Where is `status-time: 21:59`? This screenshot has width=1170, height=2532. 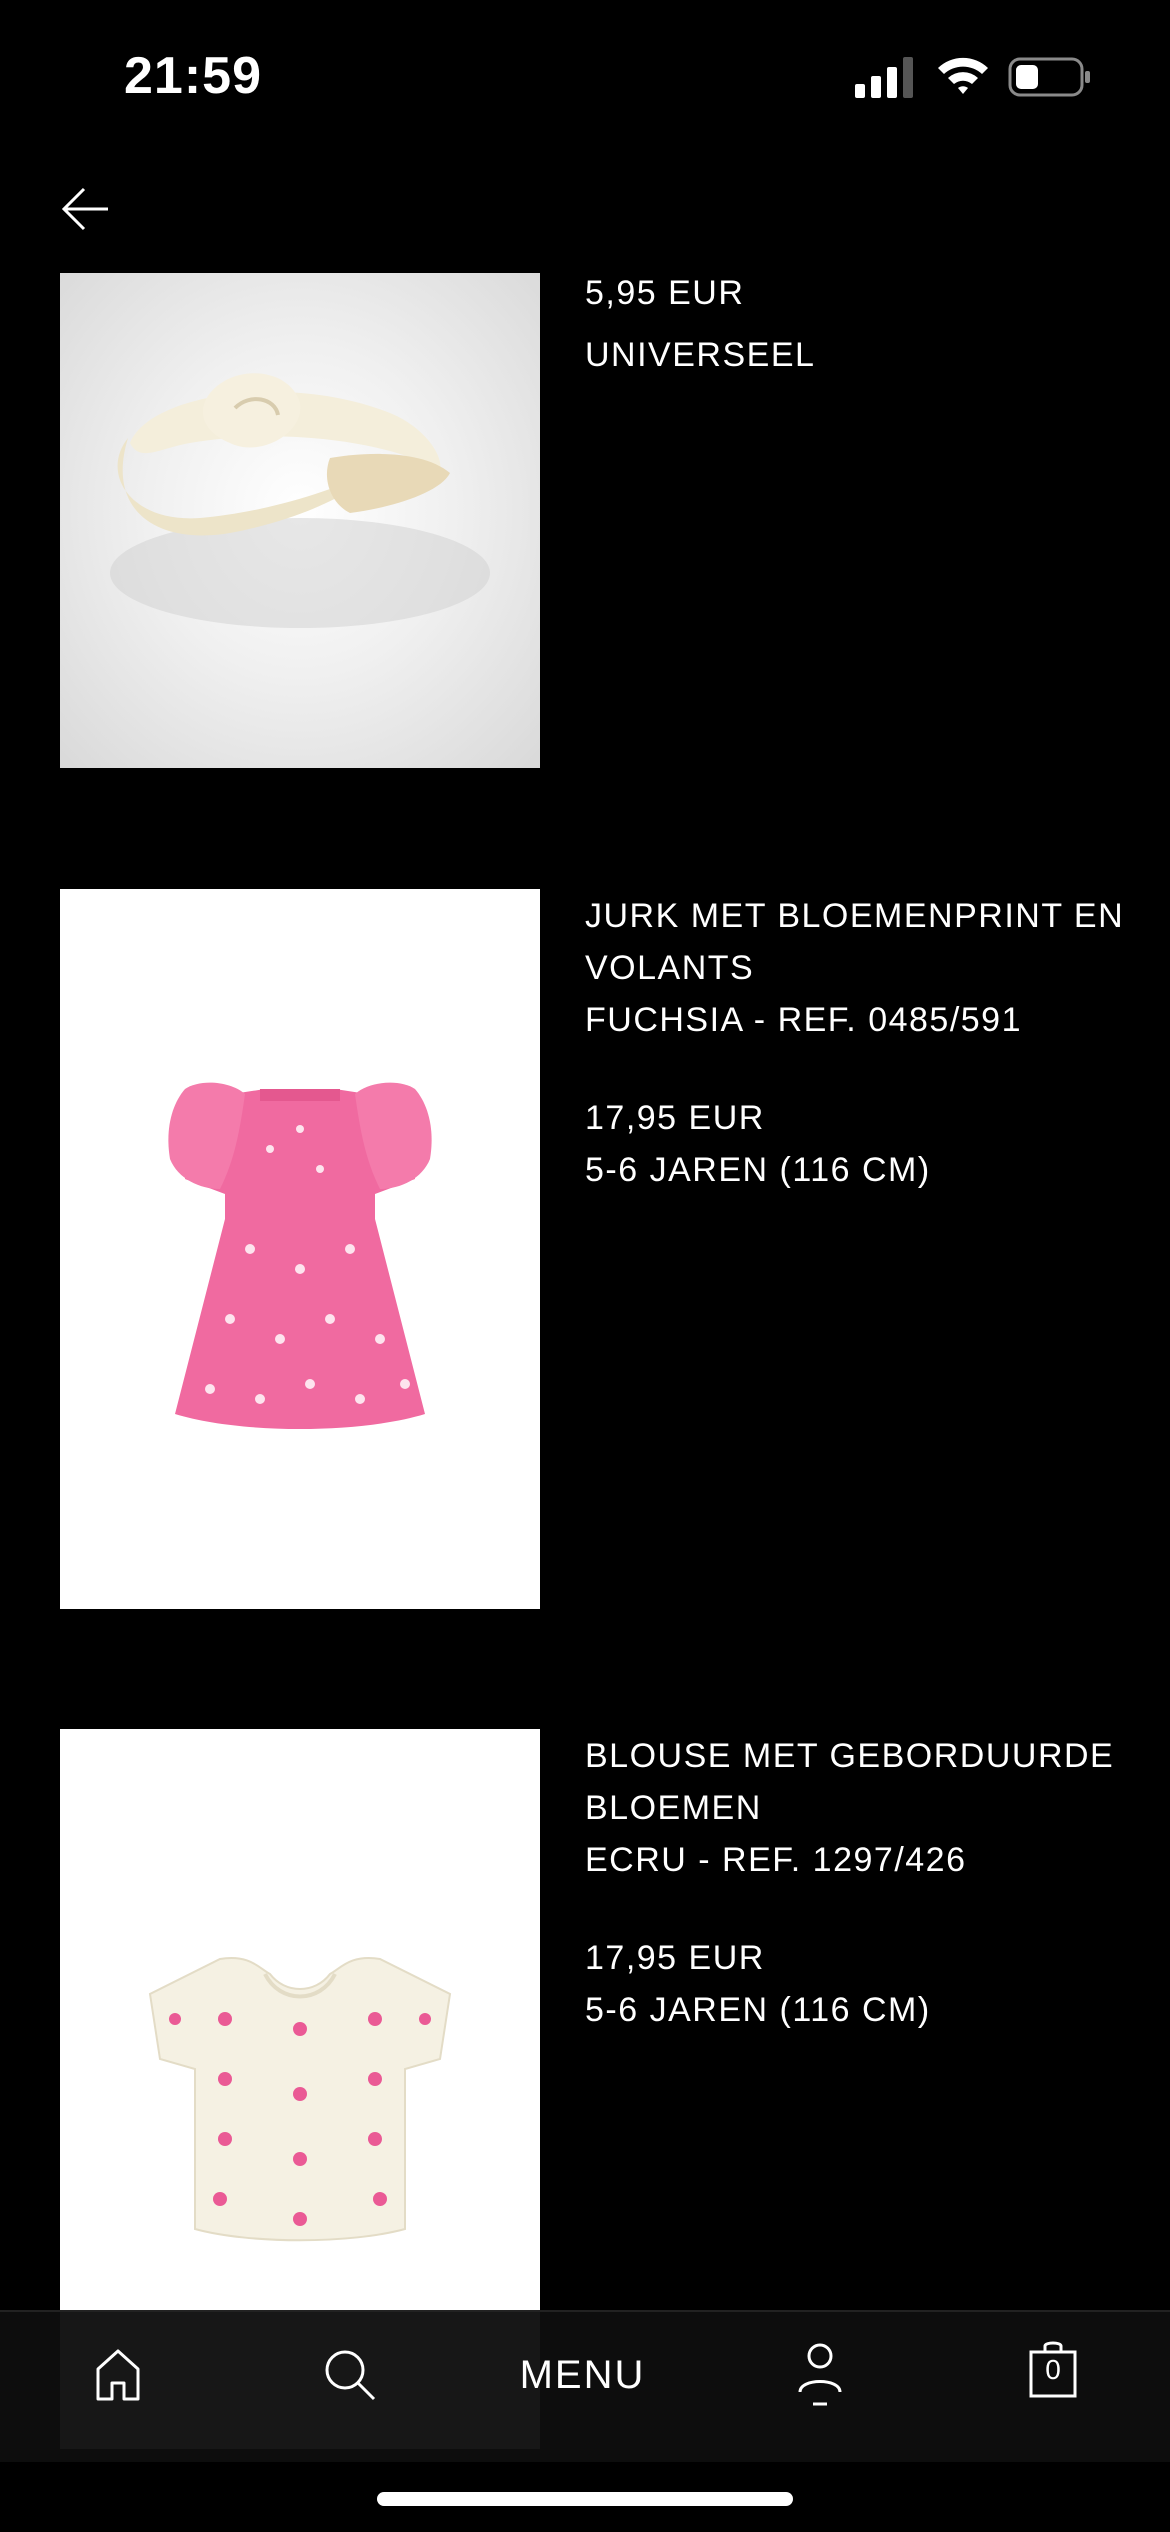
status-time: 21:59 is located at coordinates (193, 76).